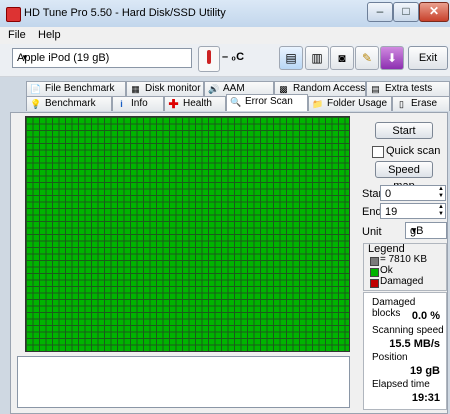 The width and height of the screenshot is (450, 414). I want to click on tab-file-benchmark: 📄 File Benchmark, so click(76, 88).